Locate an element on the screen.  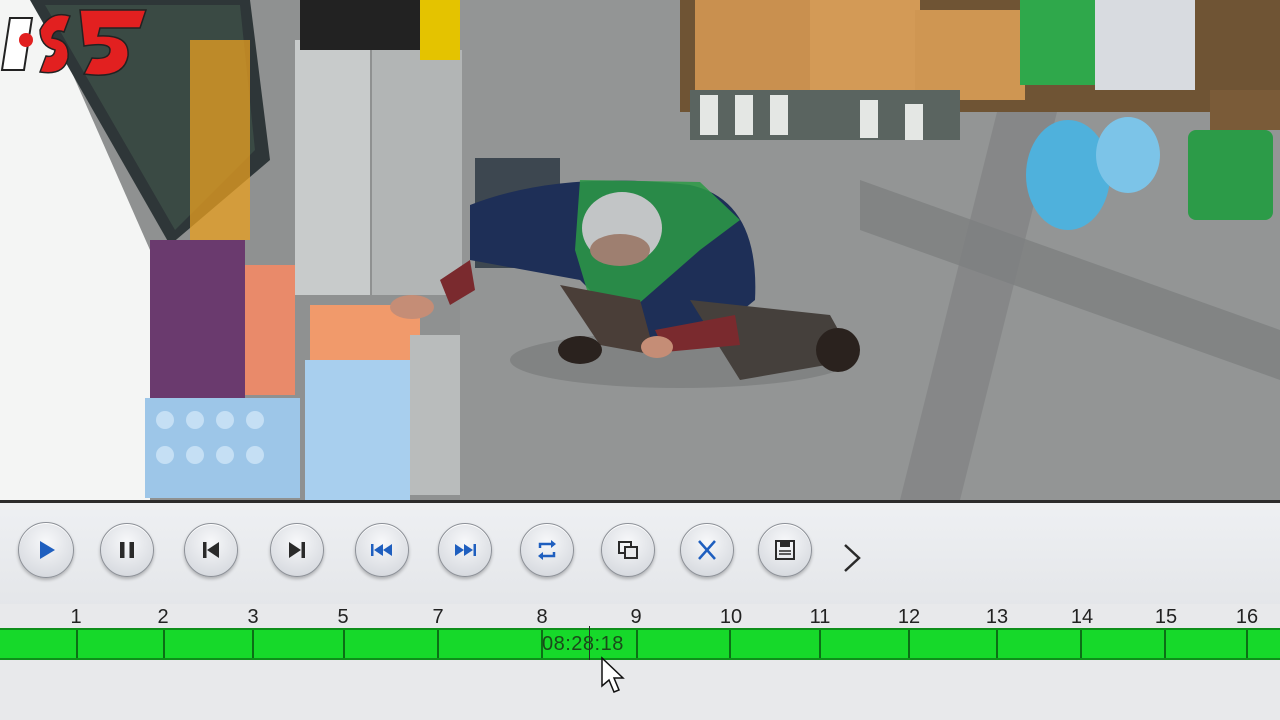
save-icon is located at coordinates (785, 550).